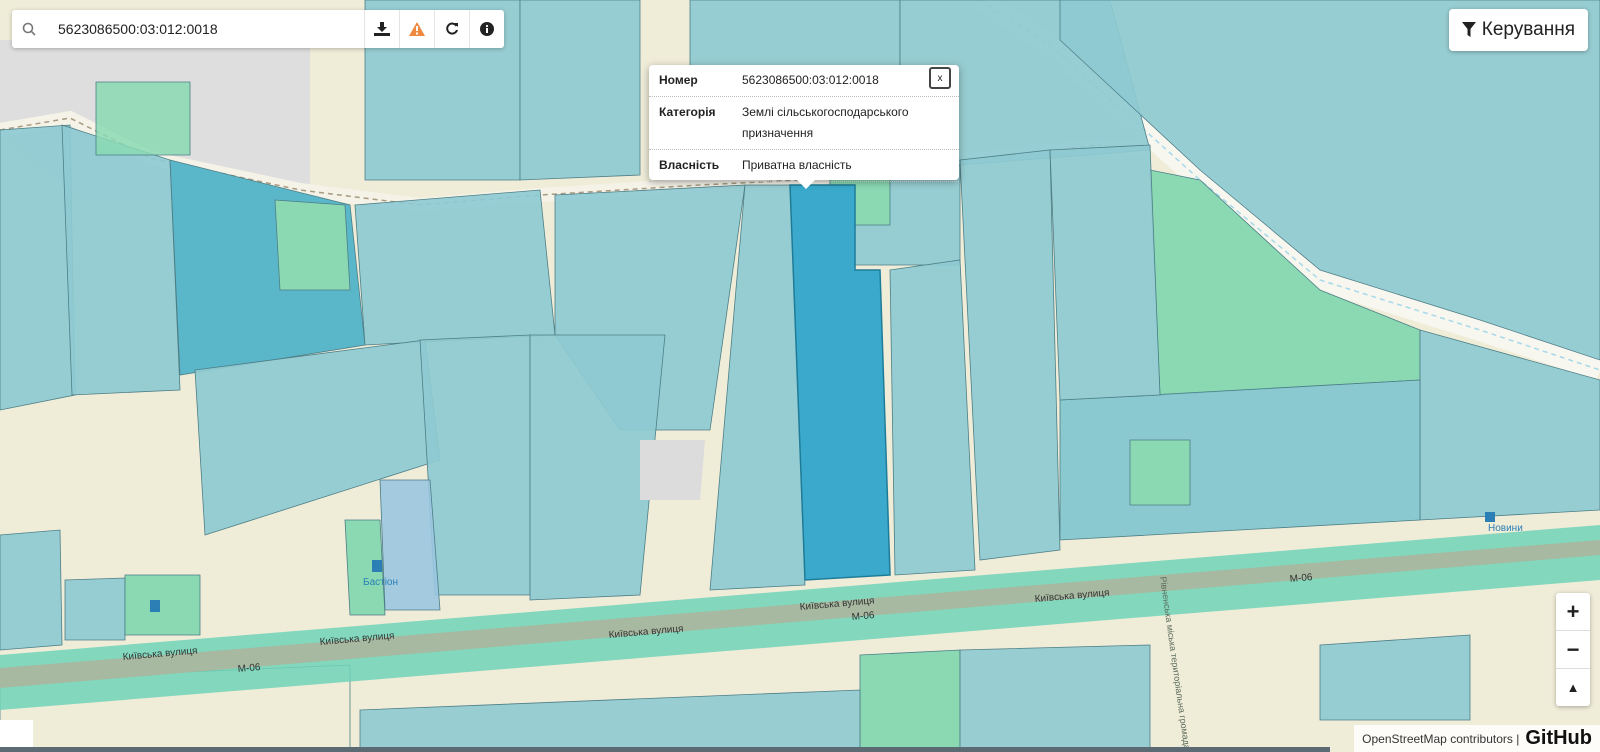  I want to click on road-ref-2: М-06, so click(863, 616).